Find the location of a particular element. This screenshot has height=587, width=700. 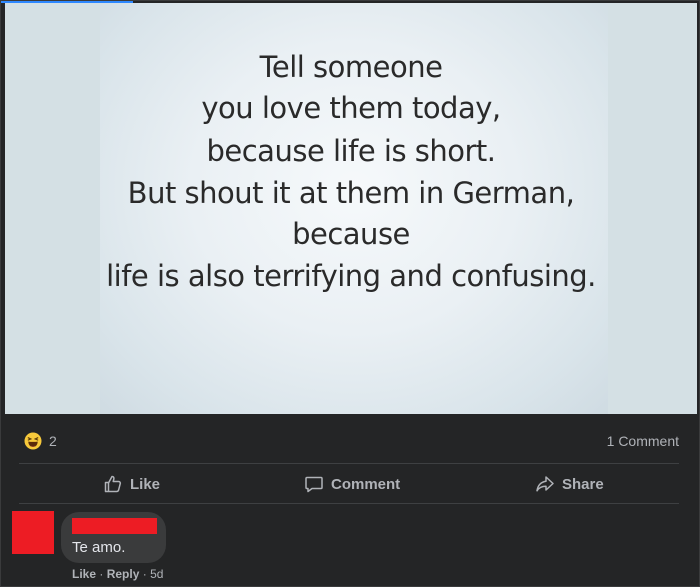

comment-count-link: 1 Comment is located at coordinates (643, 441).